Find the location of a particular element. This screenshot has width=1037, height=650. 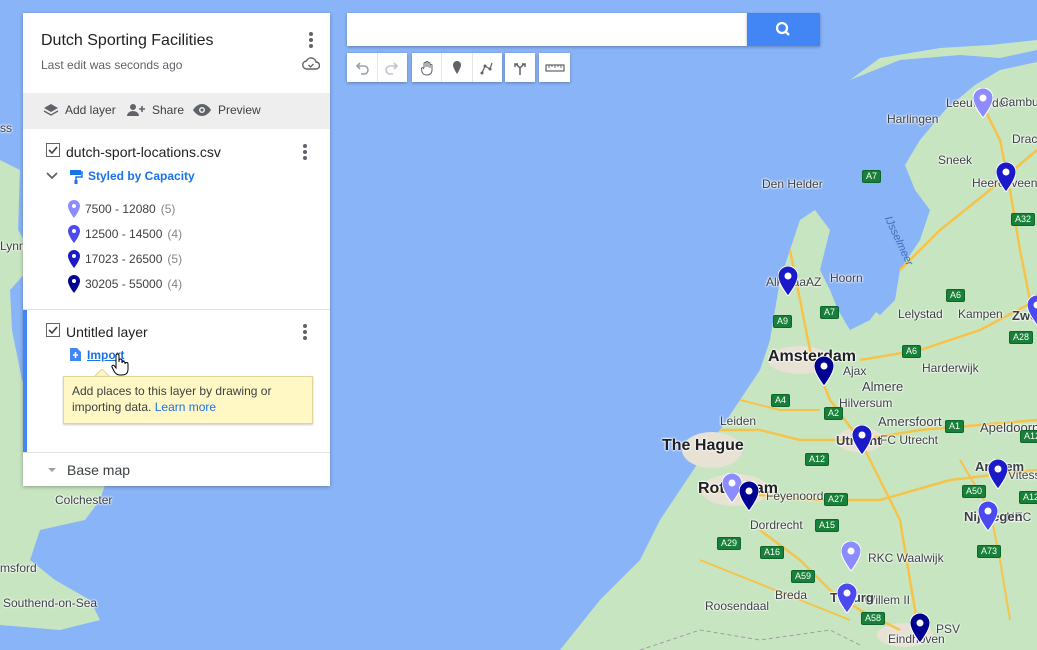

share-button: Share is located at coordinates (155, 110).